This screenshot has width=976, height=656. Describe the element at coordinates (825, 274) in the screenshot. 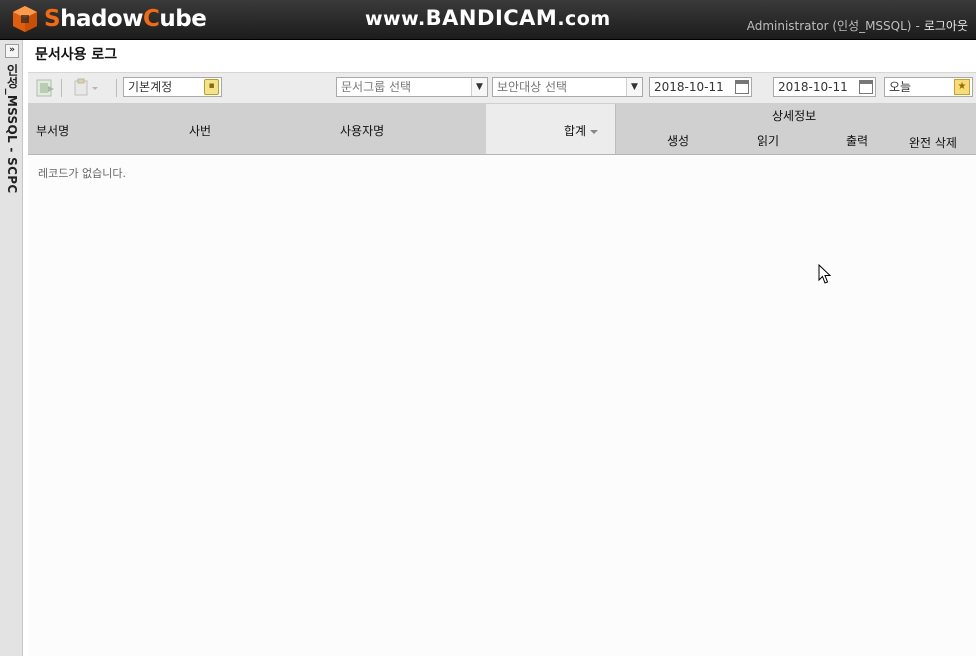

I see `mouse-cursor-icon` at that location.